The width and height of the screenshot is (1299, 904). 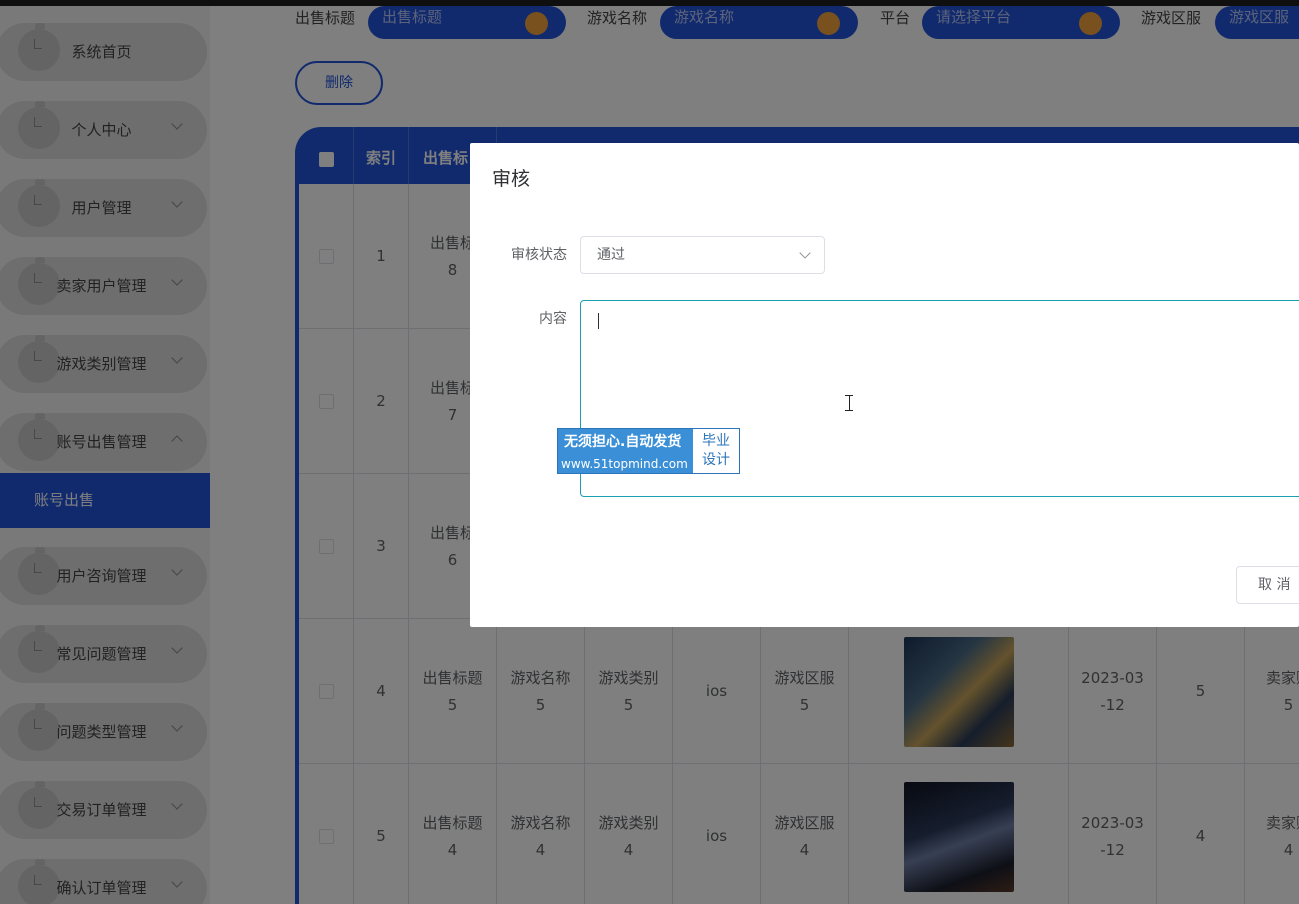 I want to click on watermark-right: 毕业 设计, so click(x=716, y=451).